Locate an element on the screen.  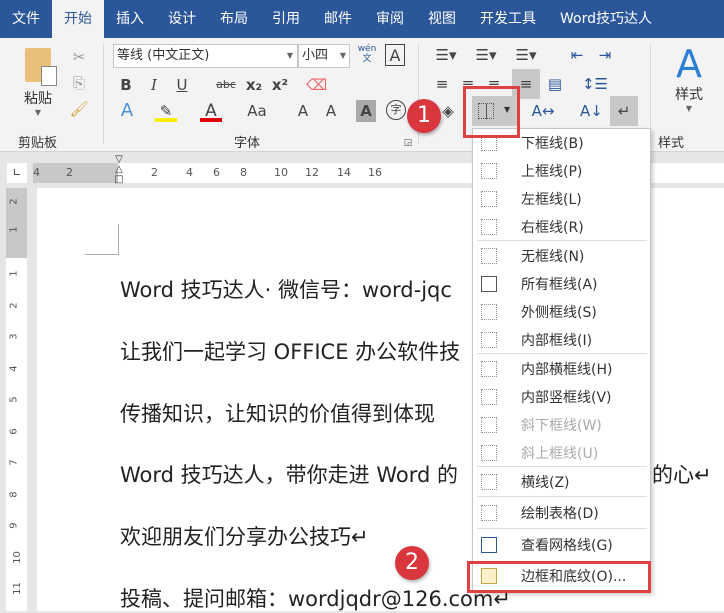
doc-line: 传播知识，让知识的价值得到体现 is located at coordinates (277, 413).